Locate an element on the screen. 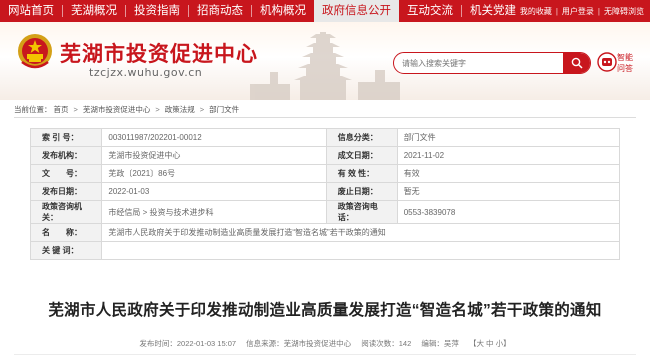  nav-item-organization: 机构概况 is located at coordinates (283, 11).